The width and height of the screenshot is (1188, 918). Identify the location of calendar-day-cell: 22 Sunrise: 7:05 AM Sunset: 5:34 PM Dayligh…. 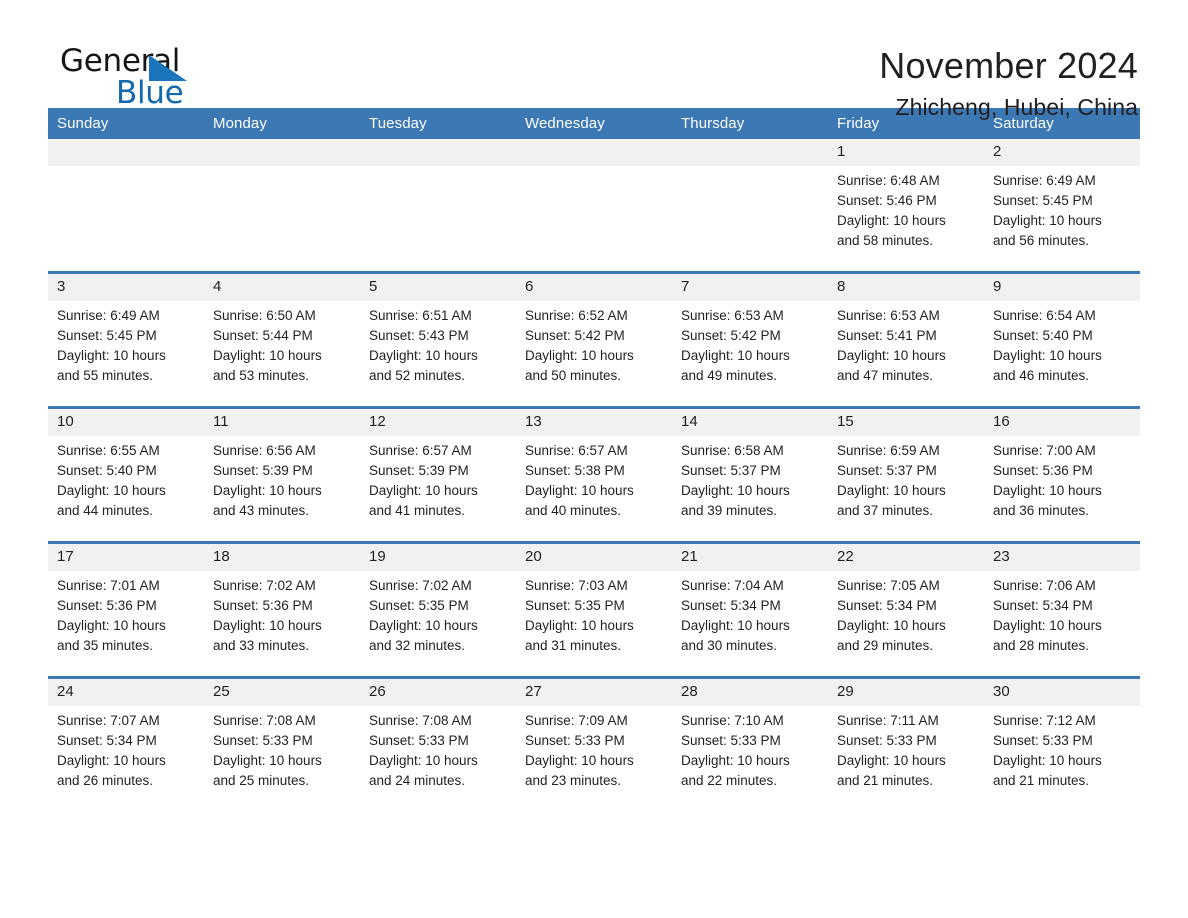
(906, 610).